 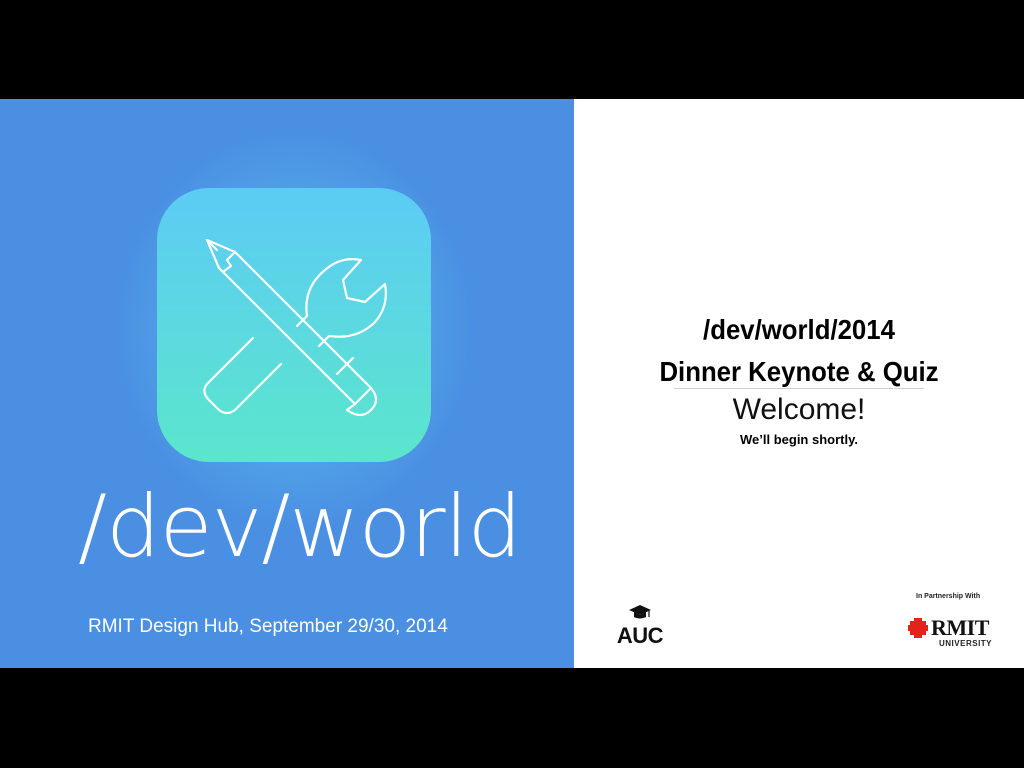 What do you see at coordinates (799, 439) in the screenshot?
I see `subtitle: We’ll begin shortly.` at bounding box center [799, 439].